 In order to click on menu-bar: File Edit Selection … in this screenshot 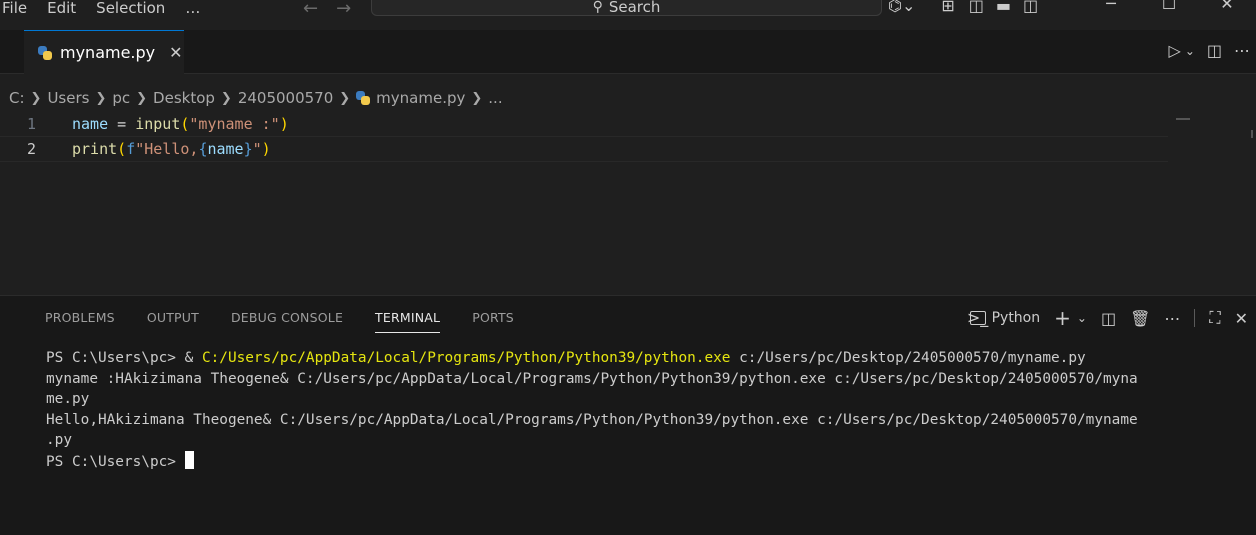, I will do `click(105, 9)`.